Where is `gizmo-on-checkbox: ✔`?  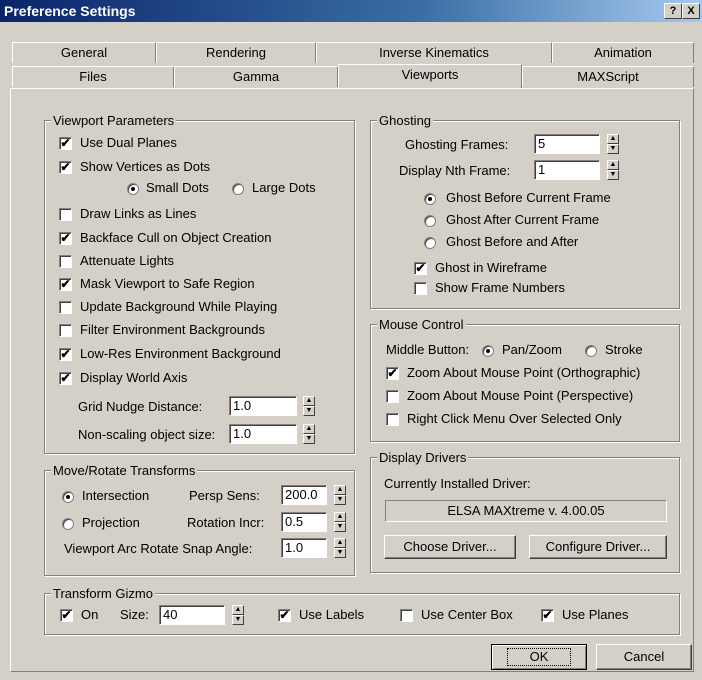 gizmo-on-checkbox: ✔ is located at coordinates (66, 615).